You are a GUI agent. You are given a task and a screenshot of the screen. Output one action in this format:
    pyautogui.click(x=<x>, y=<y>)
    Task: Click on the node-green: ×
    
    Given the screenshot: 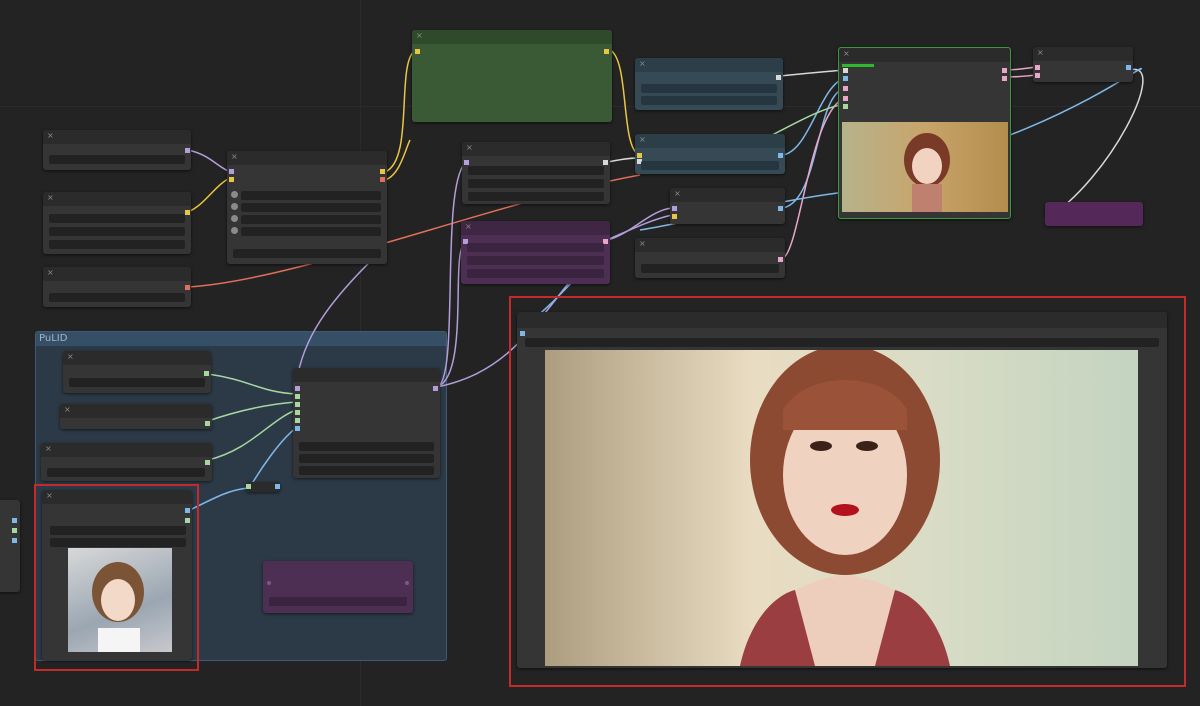 What is the action you would take?
    pyautogui.click(x=512, y=76)
    